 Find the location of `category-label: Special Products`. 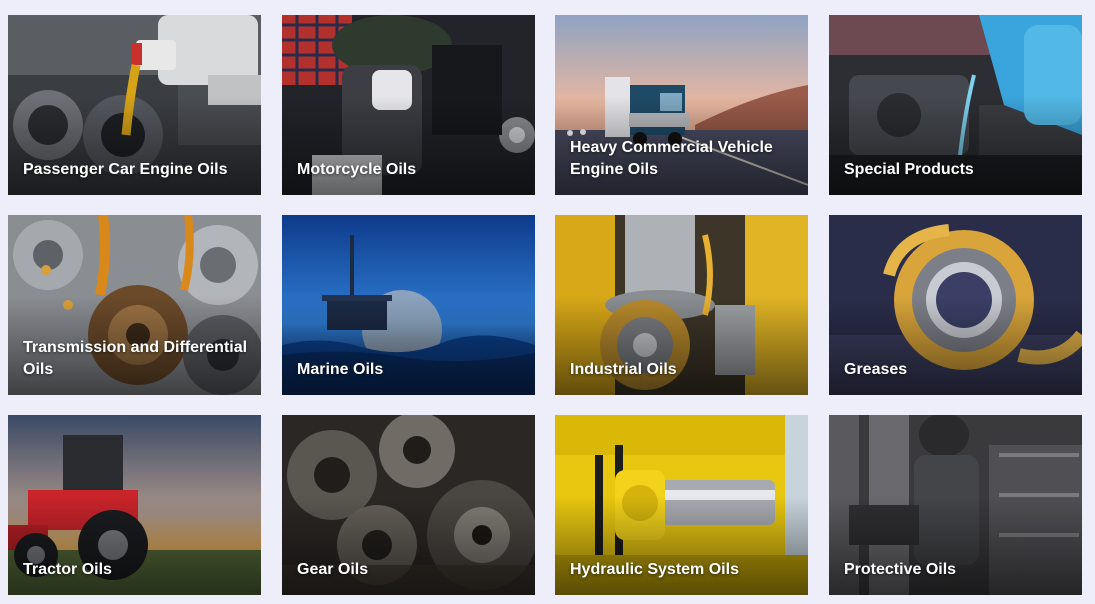

category-label: Special Products is located at coordinates (909, 169).